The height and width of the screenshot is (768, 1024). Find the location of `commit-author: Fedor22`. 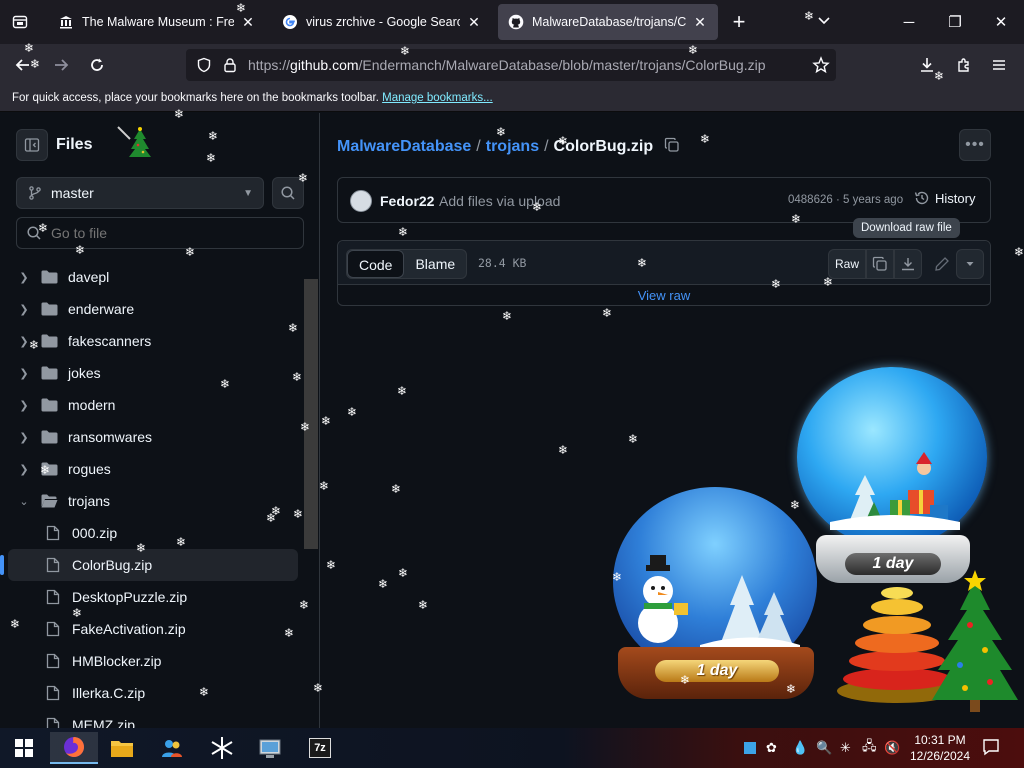

commit-author: Fedor22 is located at coordinates (407, 201).